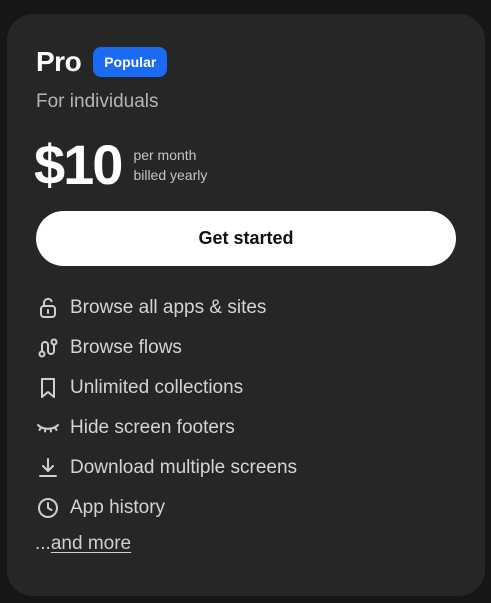 The image size is (491, 603). I want to click on price-note: per month billed yearly, so click(170, 165).